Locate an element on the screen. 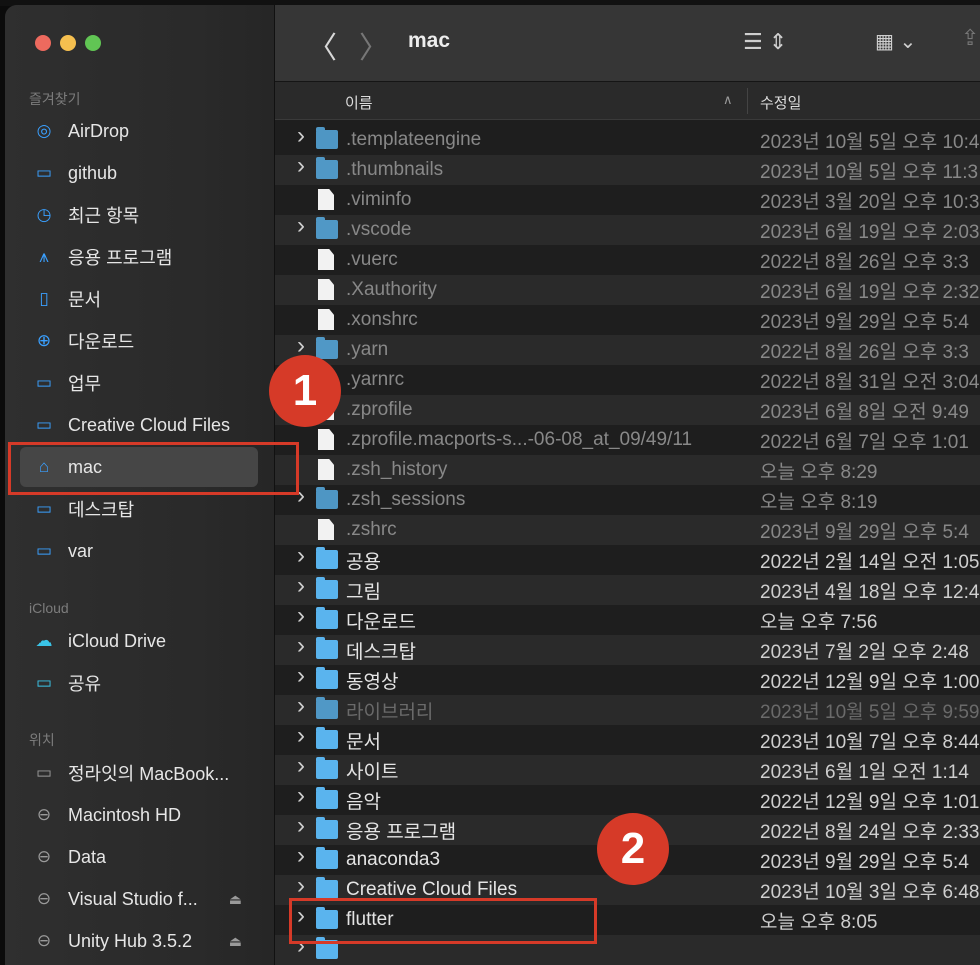 The height and width of the screenshot is (965, 980). sidebar-item: ▭ Creative Cloud Files is located at coordinates (139, 425).